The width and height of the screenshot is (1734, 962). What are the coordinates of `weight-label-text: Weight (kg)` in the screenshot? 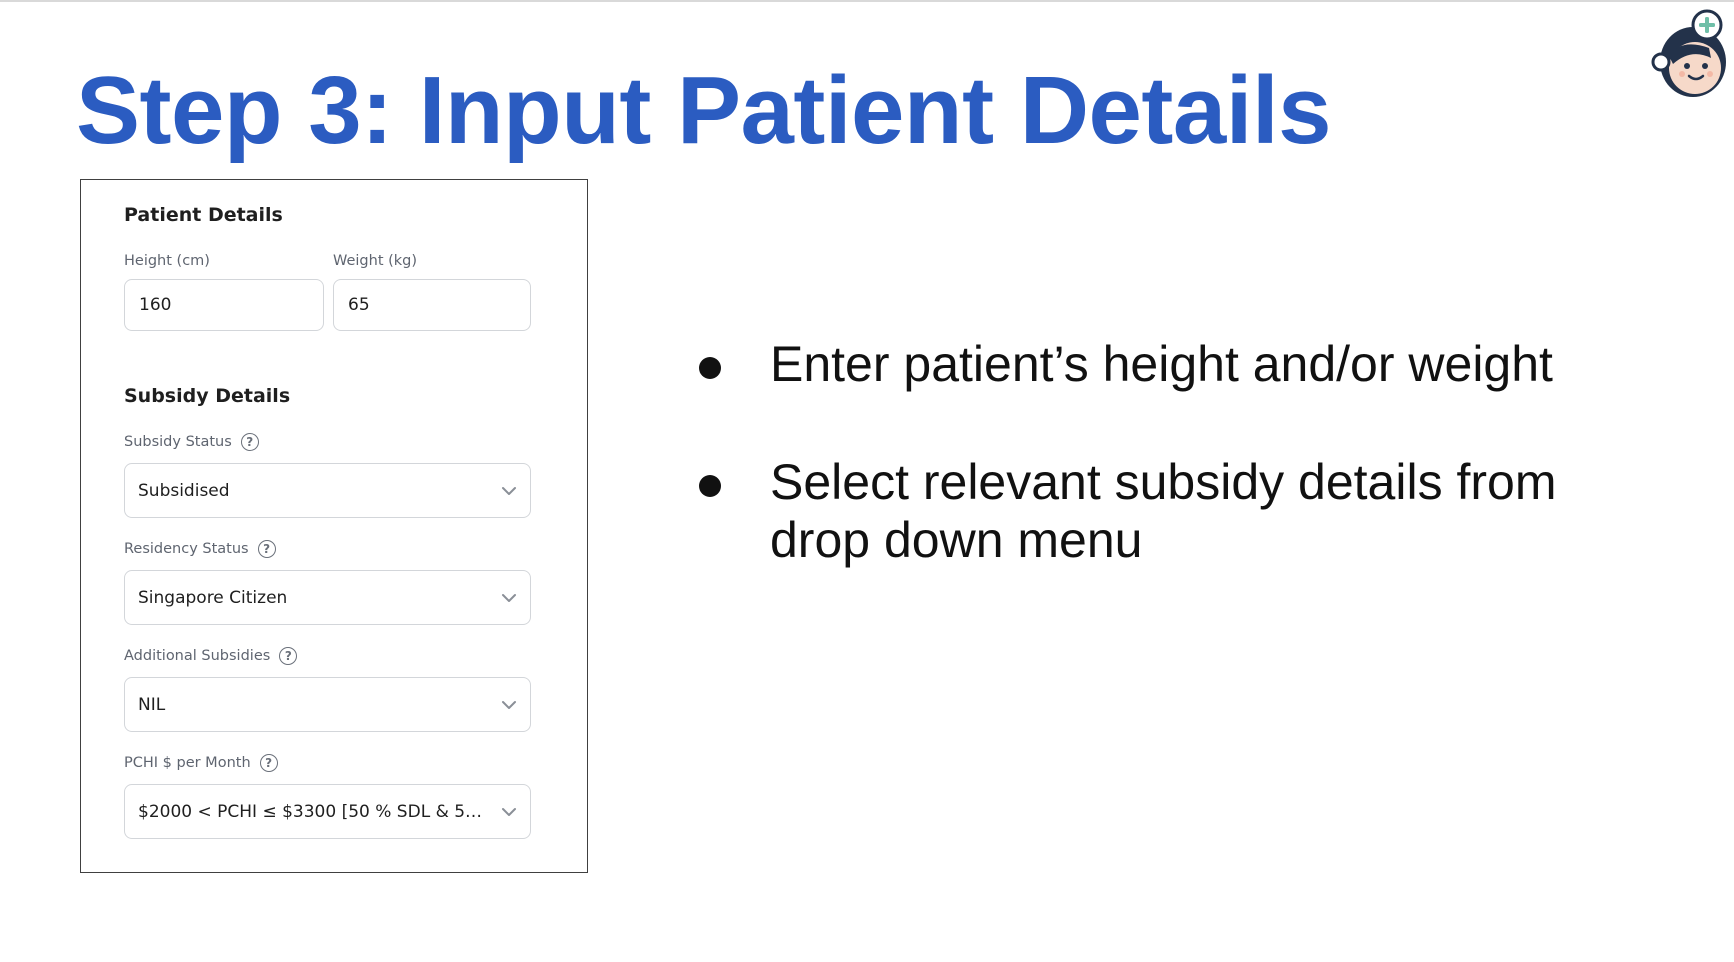 It's located at (375, 261).